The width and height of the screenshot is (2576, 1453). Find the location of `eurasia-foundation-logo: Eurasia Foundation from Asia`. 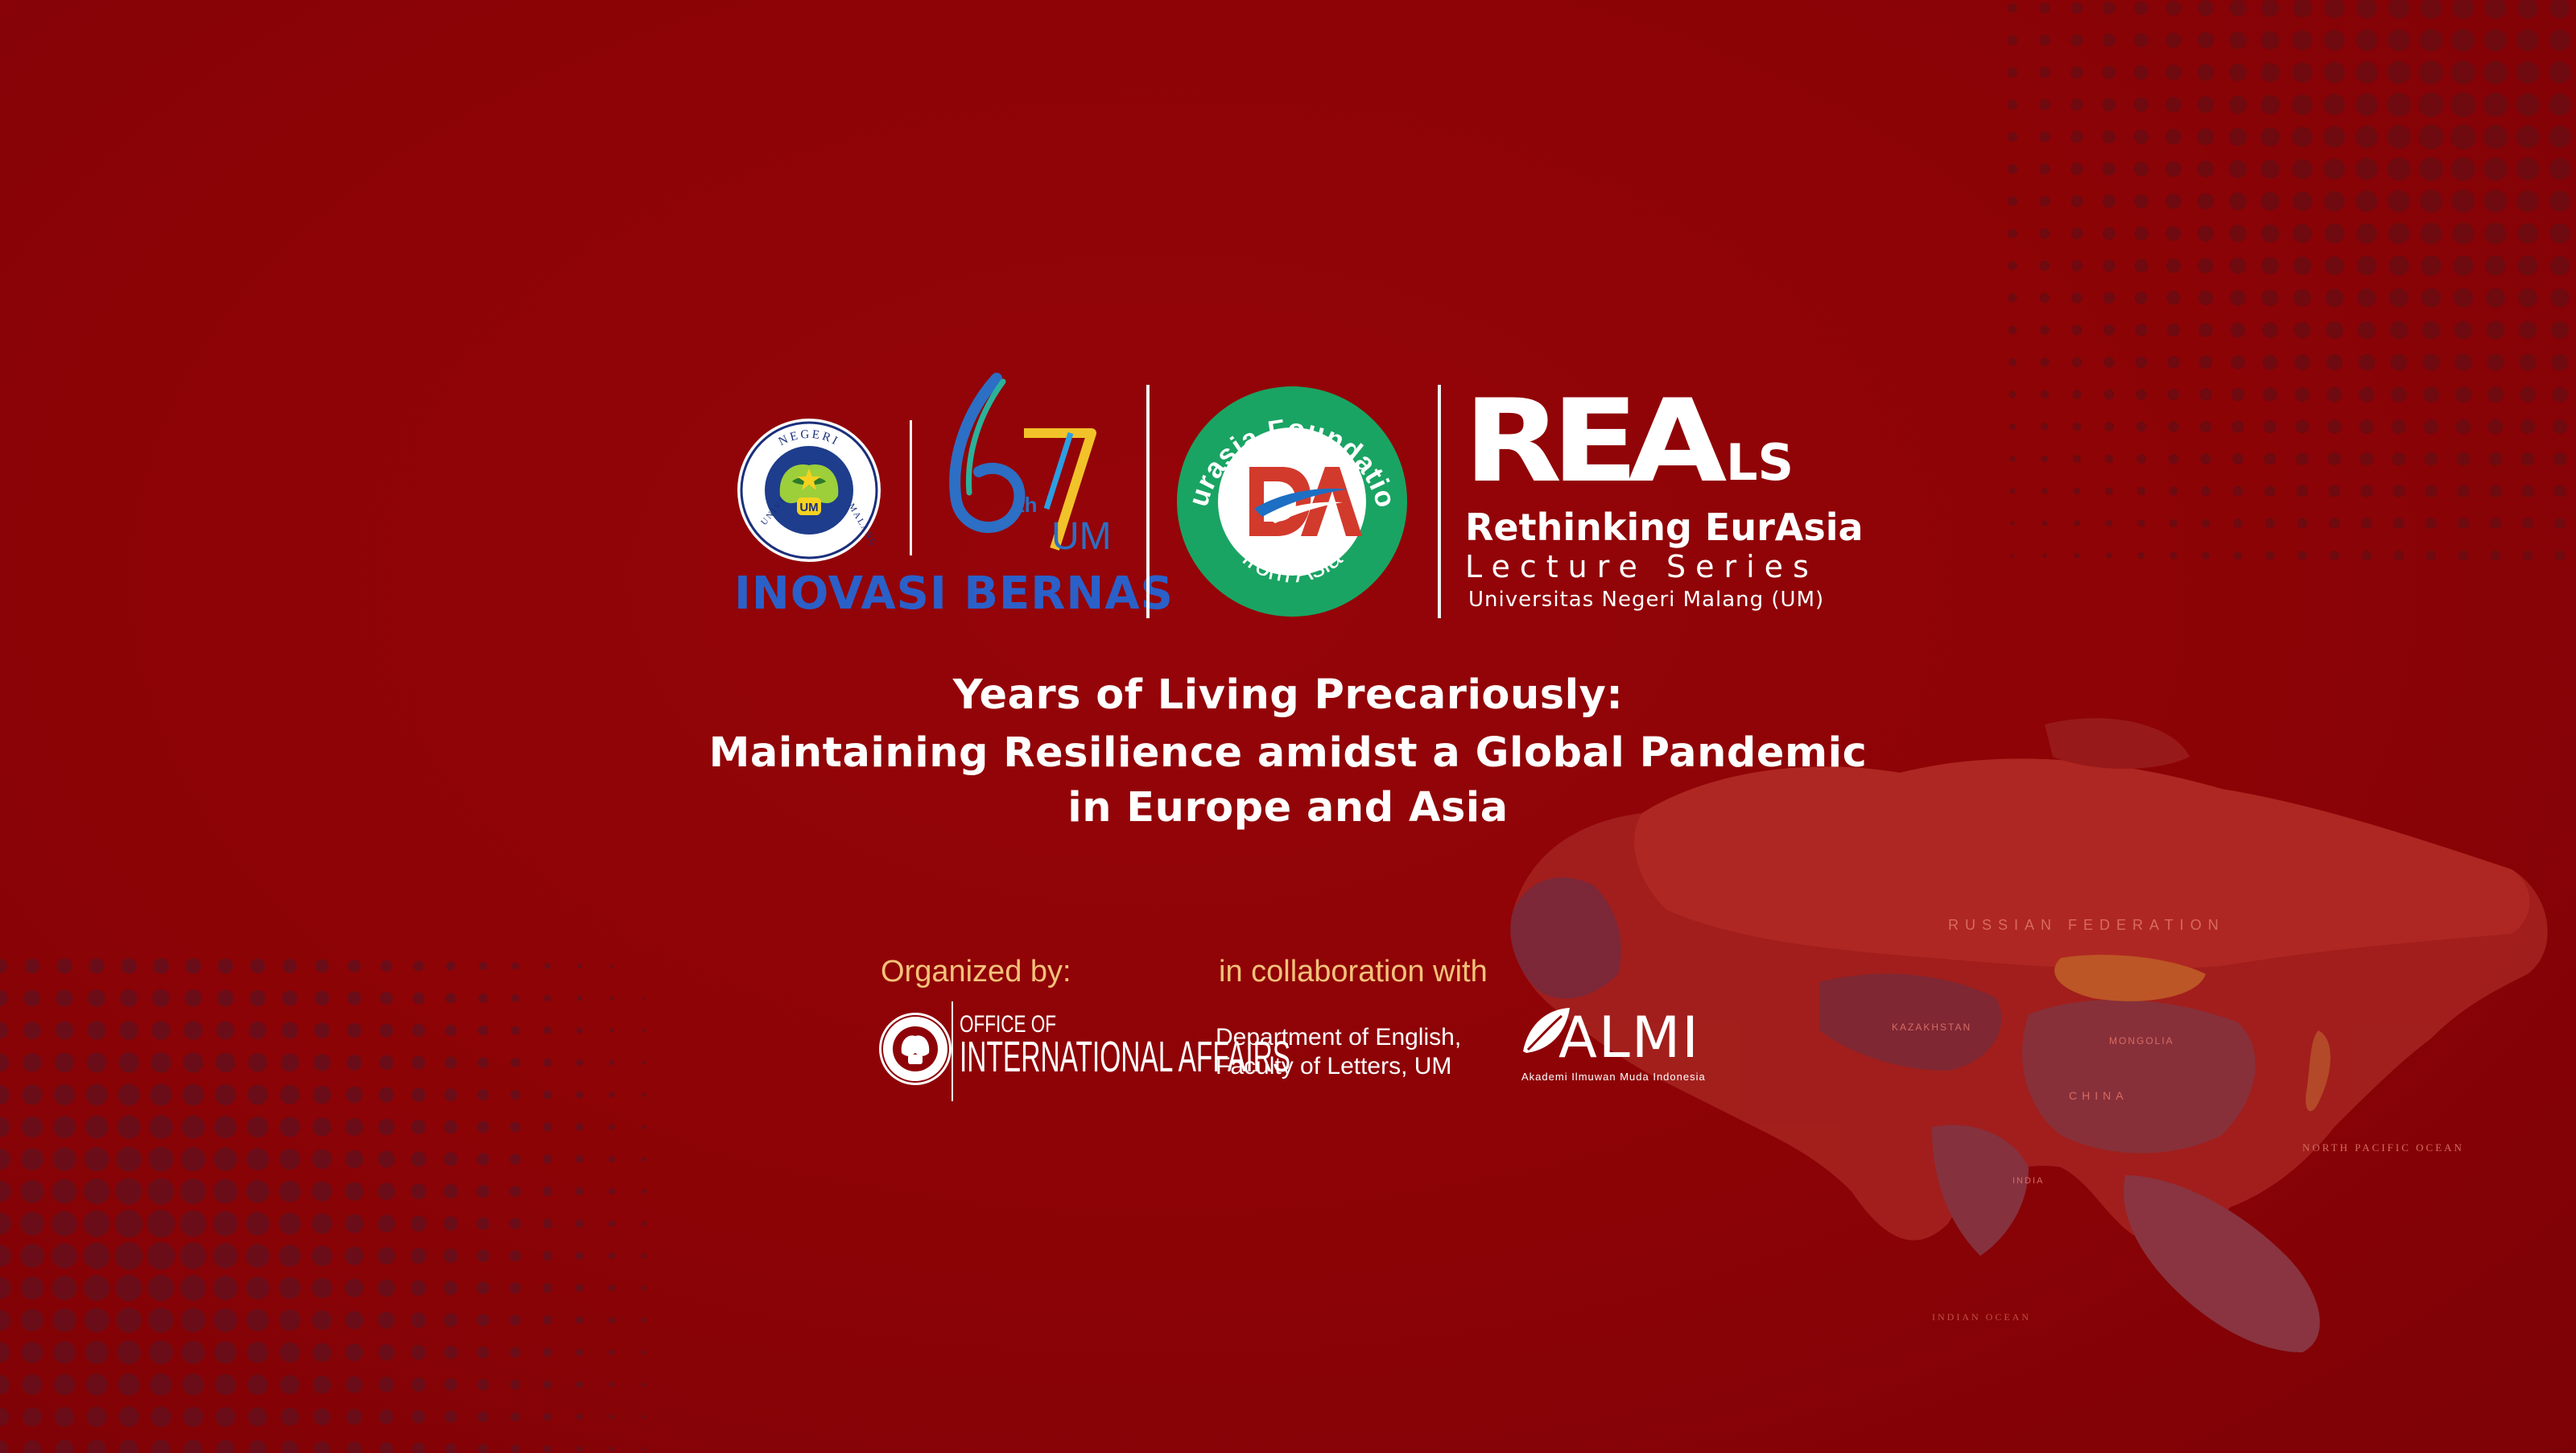

eurasia-foundation-logo: Eurasia Foundation from Asia is located at coordinates (1291, 501).